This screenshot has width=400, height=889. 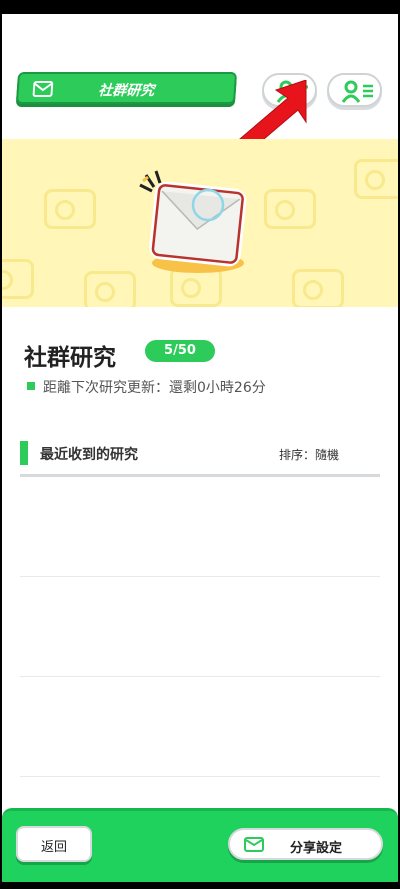 What do you see at coordinates (254, 844) in the screenshot?
I see `mail-icon` at bounding box center [254, 844].